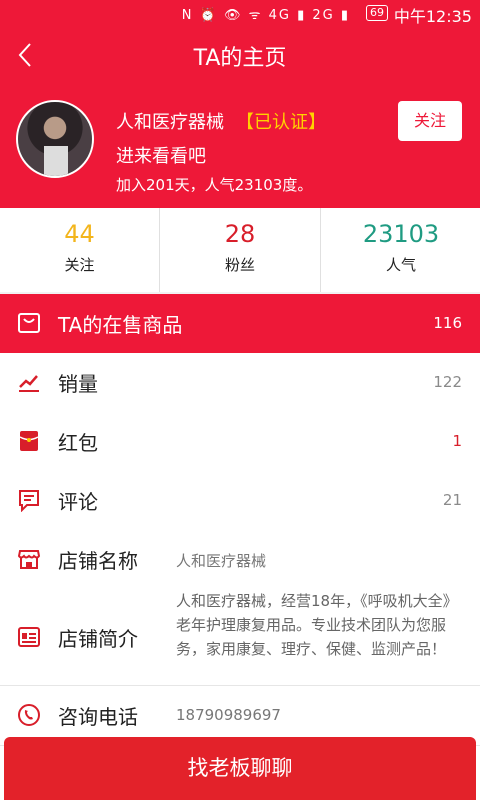  Describe the element at coordinates (78, 384) in the screenshot. I see `row-label: 销量` at that location.